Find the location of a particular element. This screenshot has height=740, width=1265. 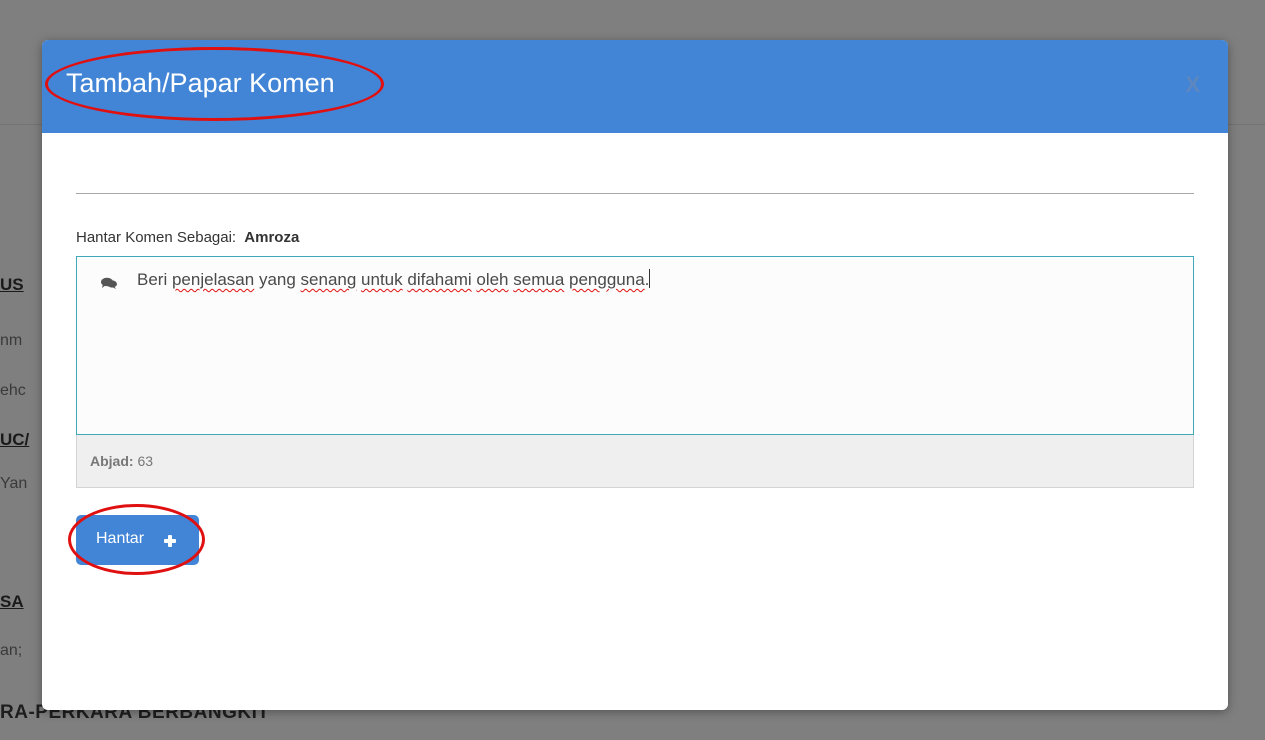

misspelled-word: pengguna is located at coordinates (607, 279).